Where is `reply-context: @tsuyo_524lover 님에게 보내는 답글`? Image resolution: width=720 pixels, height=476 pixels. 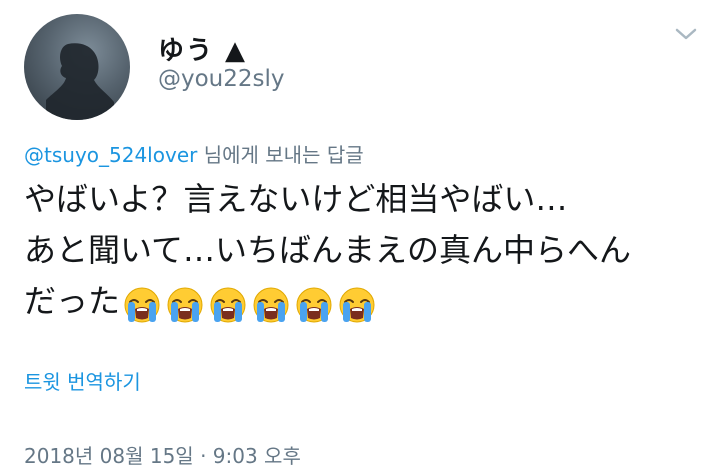
reply-context: @tsuyo_524lover 님에게 보내는 답글 is located at coordinates (194, 153).